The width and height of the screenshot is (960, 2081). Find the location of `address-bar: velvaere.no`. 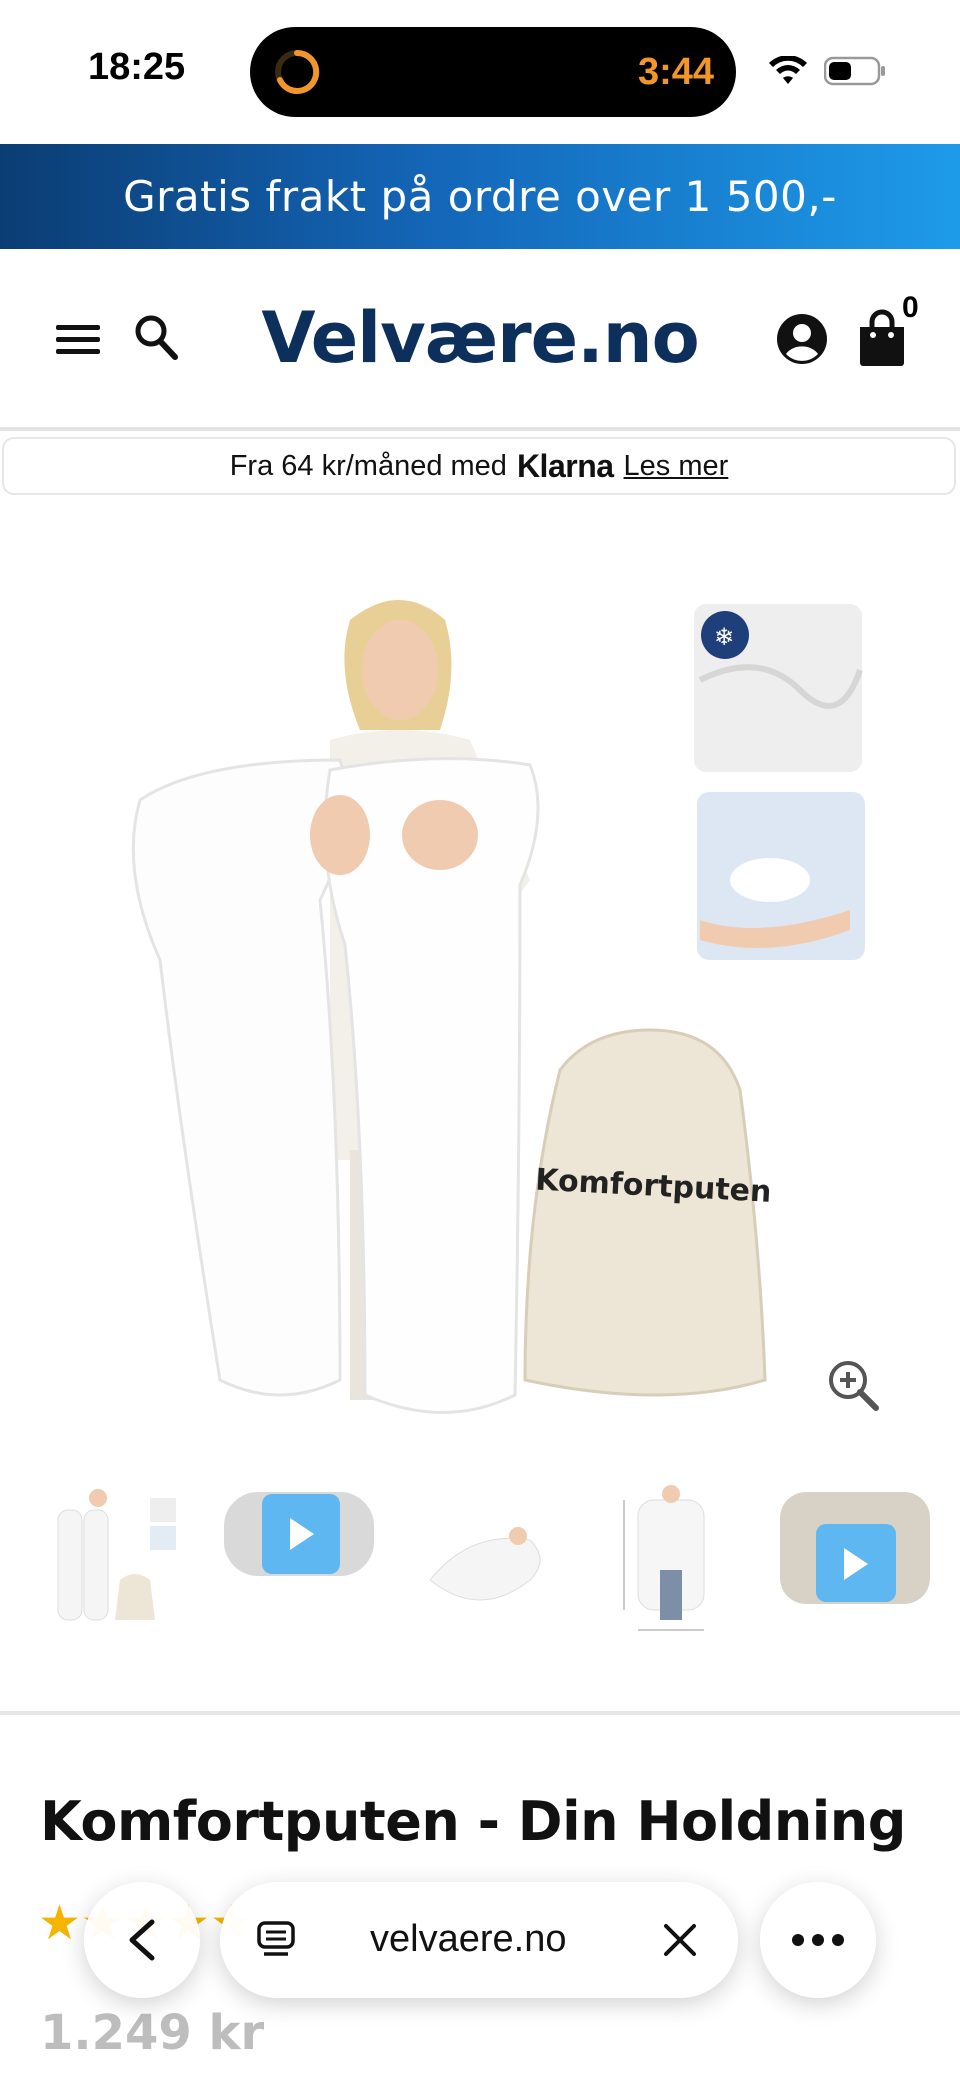

address-bar: velvaere.no is located at coordinates (479, 1940).